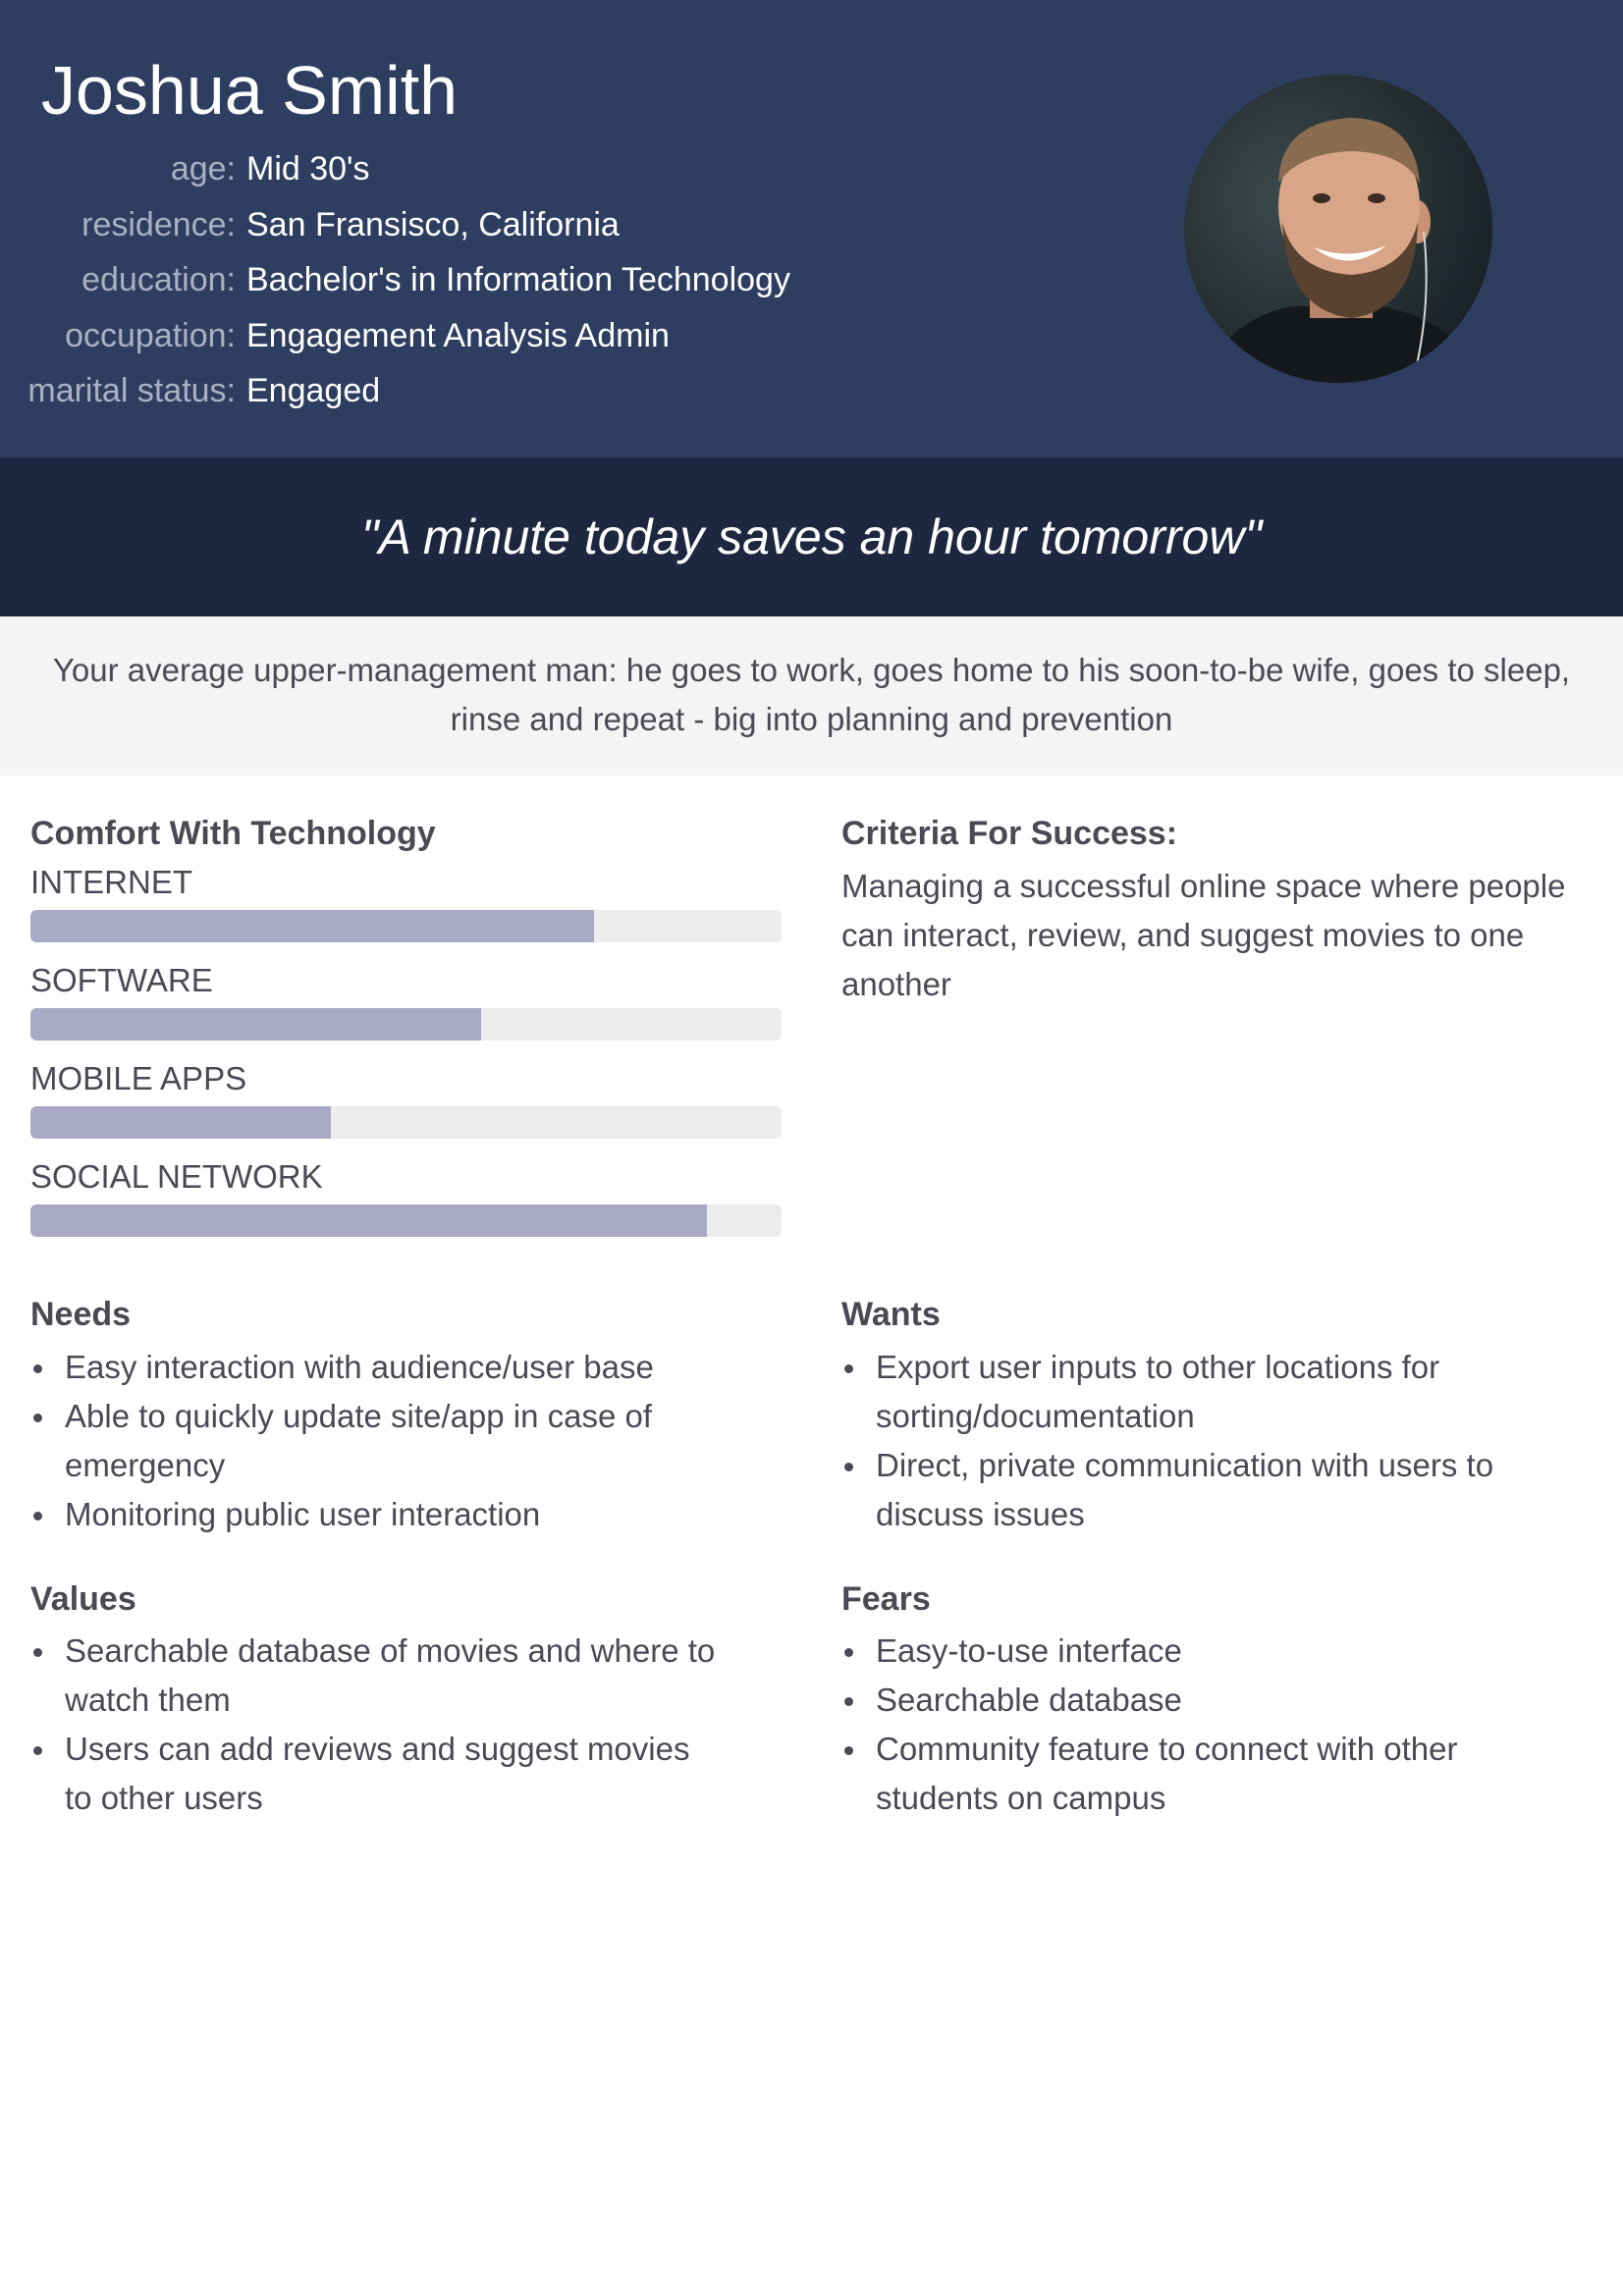 This screenshot has height=2296, width=1623. I want to click on detail-value: Engagement Analysis Admin, so click(458, 335).